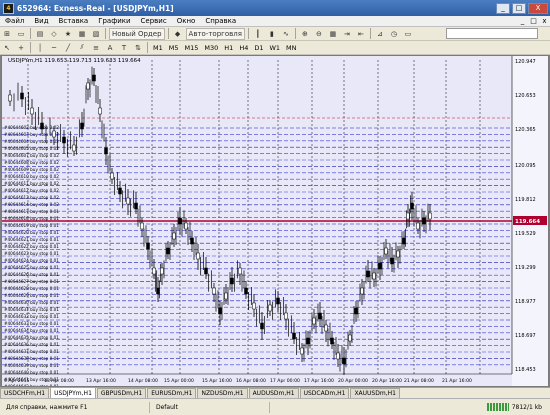  Describe the element at coordinates (394, 34) in the screenshot. I see `periods-icon: ◷` at that location.